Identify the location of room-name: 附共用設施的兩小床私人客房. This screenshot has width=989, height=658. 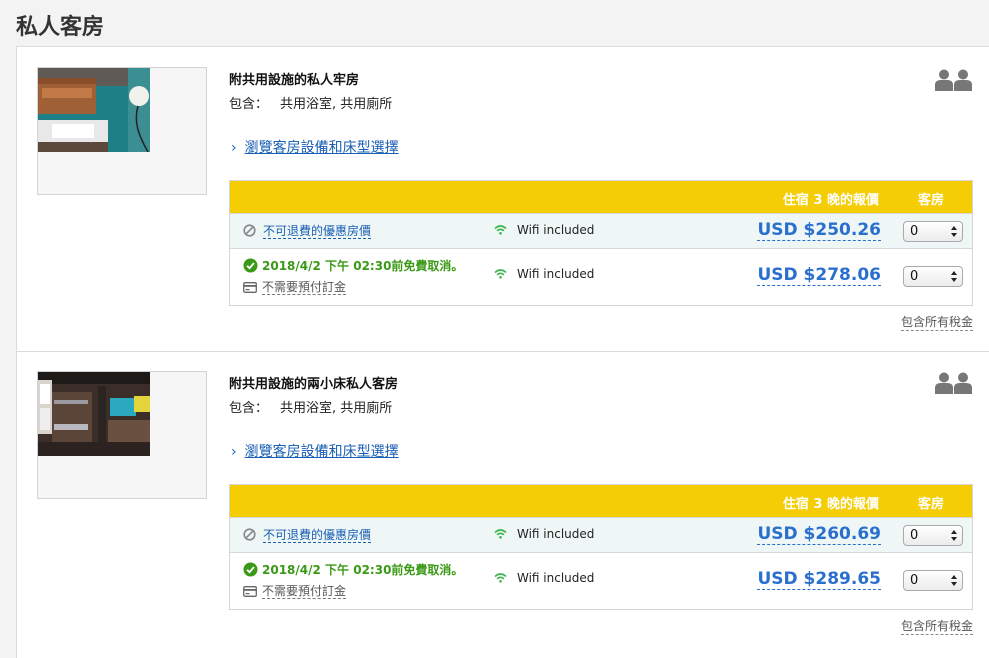
(314, 384).